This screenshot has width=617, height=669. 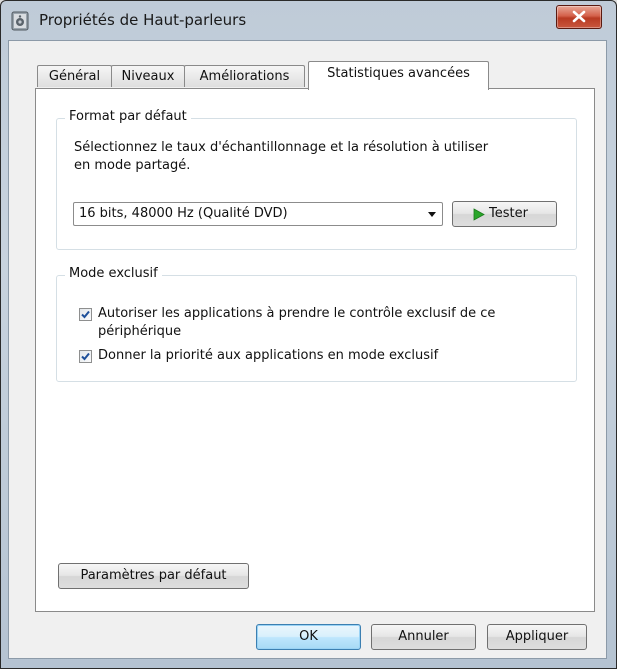 I want to click on sample-rate-select-value: 16 bits, 48000 Hz (Qualité DVD), so click(x=183, y=213).